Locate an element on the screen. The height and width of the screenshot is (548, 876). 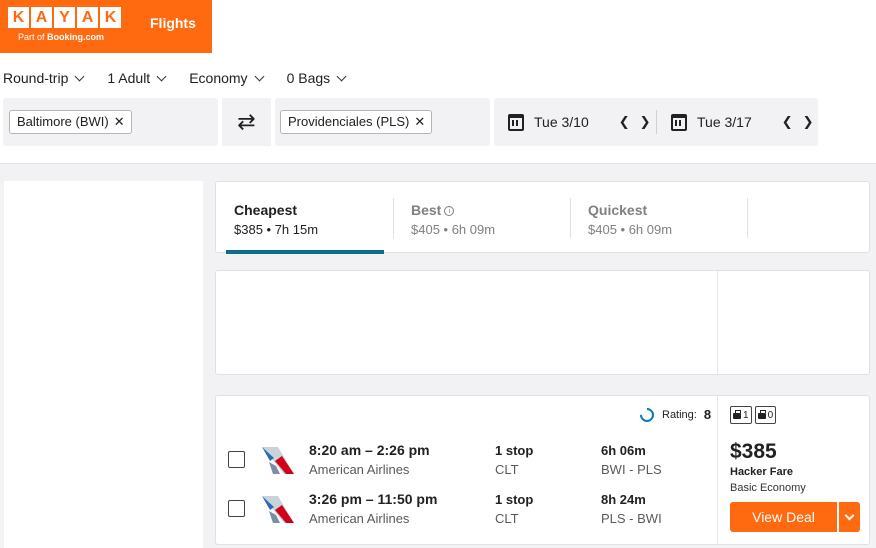
tab-label: Quickest is located at coordinates (618, 210).